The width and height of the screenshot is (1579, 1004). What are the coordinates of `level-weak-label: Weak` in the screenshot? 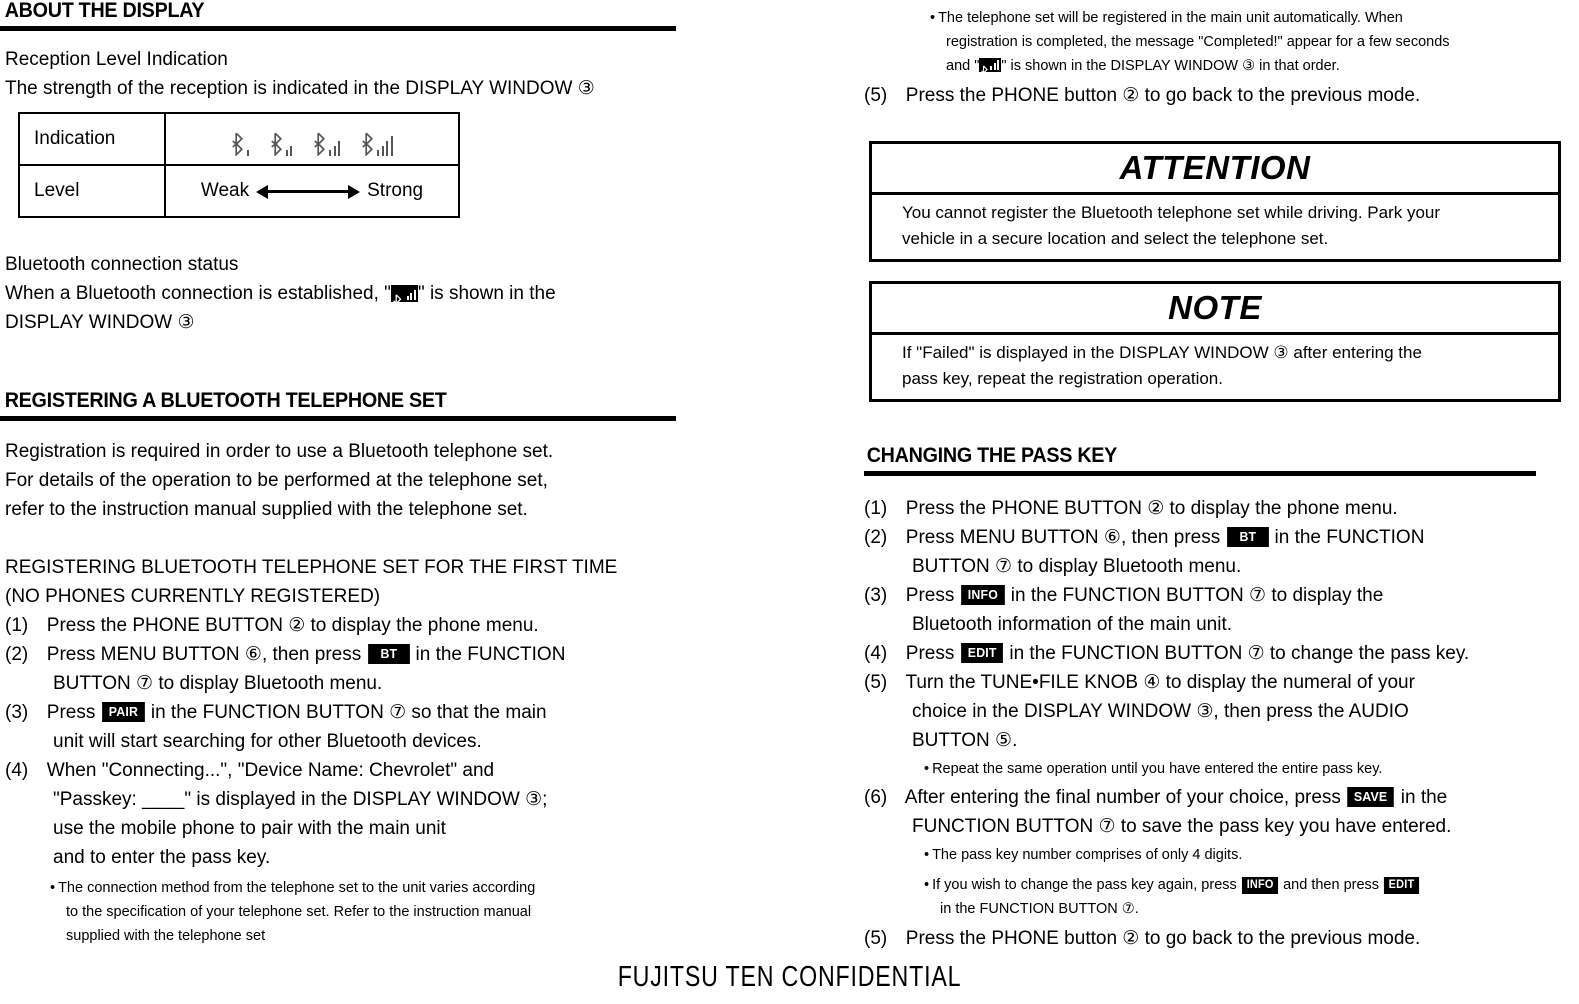 It's located at (225, 190).